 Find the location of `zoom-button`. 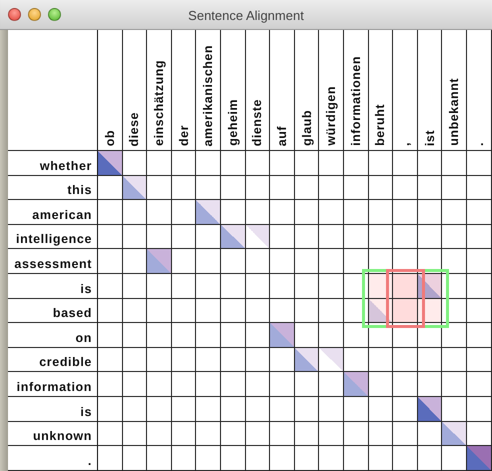

zoom-button is located at coordinates (54, 14).